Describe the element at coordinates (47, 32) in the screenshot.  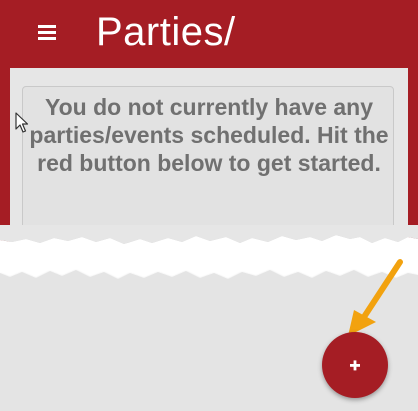
I see `hamburger-menu-icon` at that location.